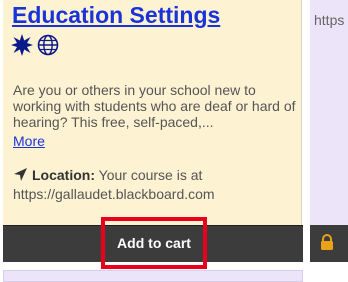  I want to click on lock-icon, so click(327, 245).